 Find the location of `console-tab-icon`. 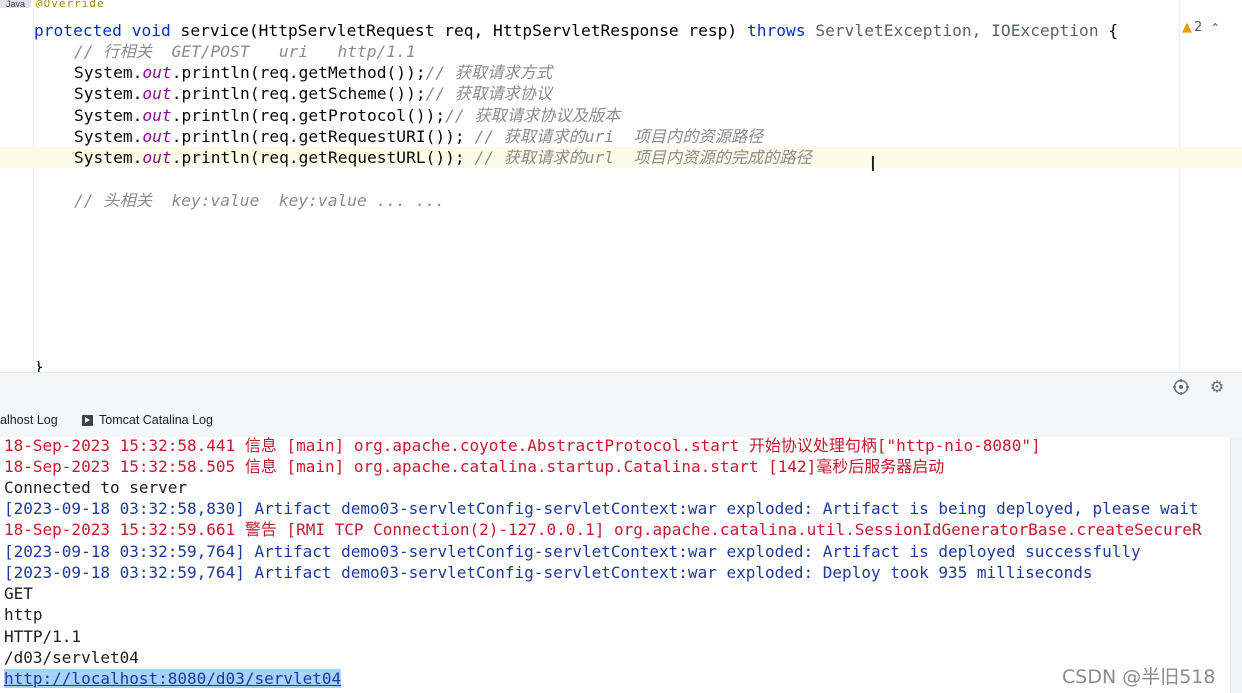

console-tab-icon is located at coordinates (87, 420).